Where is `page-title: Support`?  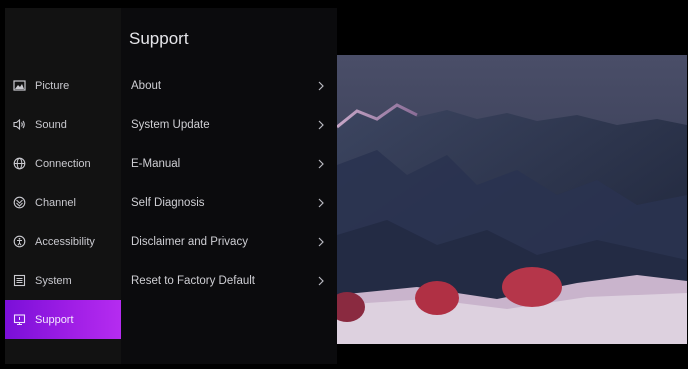 page-title: Support is located at coordinates (159, 38).